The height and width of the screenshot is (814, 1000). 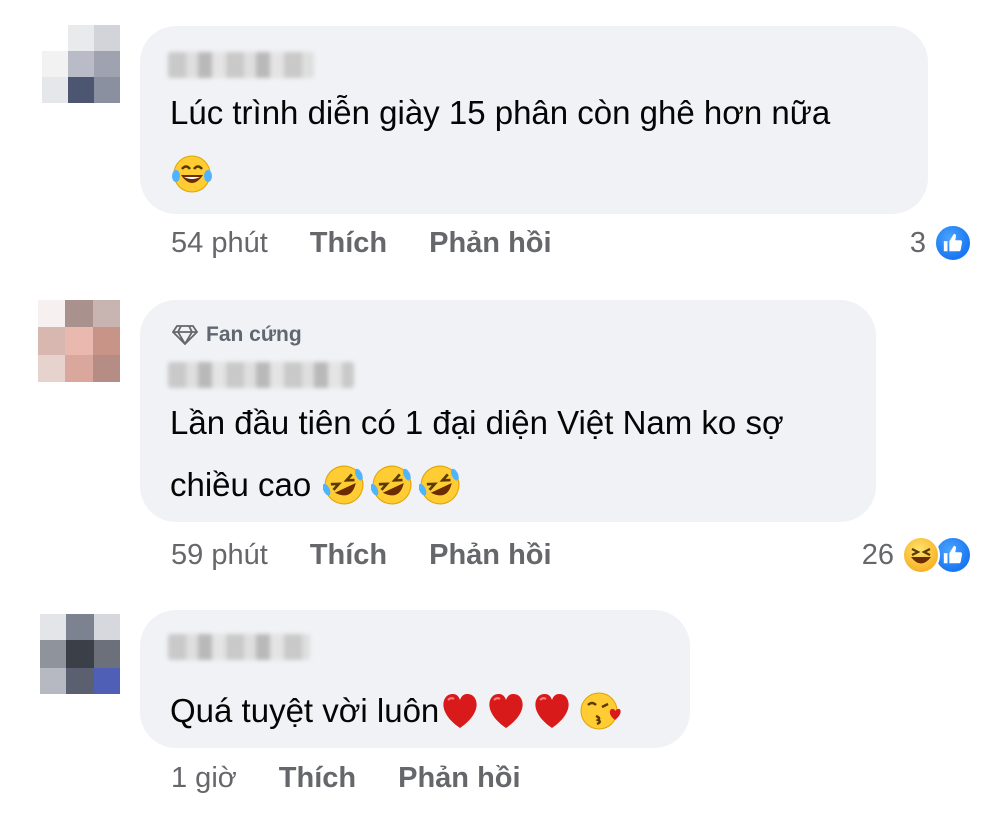 What do you see at coordinates (953, 243) in the screenshot?
I see `like-reaction-icon` at bounding box center [953, 243].